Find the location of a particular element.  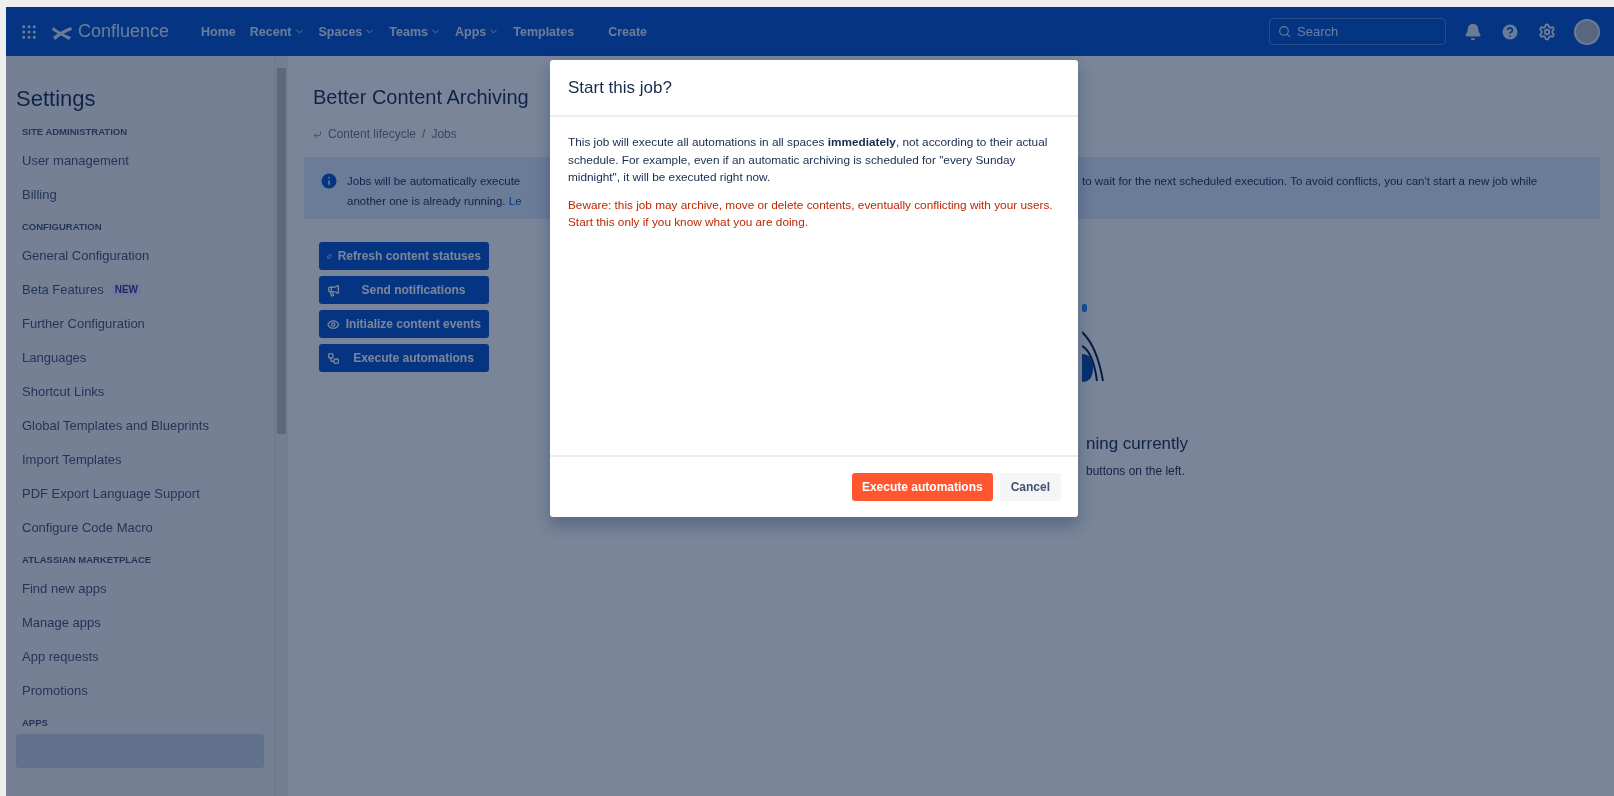

avatar is located at coordinates (1587, 31).